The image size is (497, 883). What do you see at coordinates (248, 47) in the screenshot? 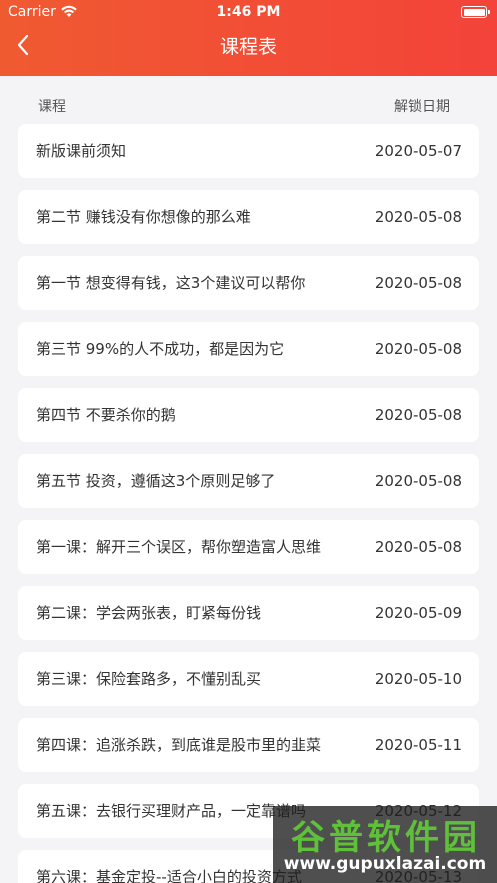
I see `page-title: 课程表` at bounding box center [248, 47].